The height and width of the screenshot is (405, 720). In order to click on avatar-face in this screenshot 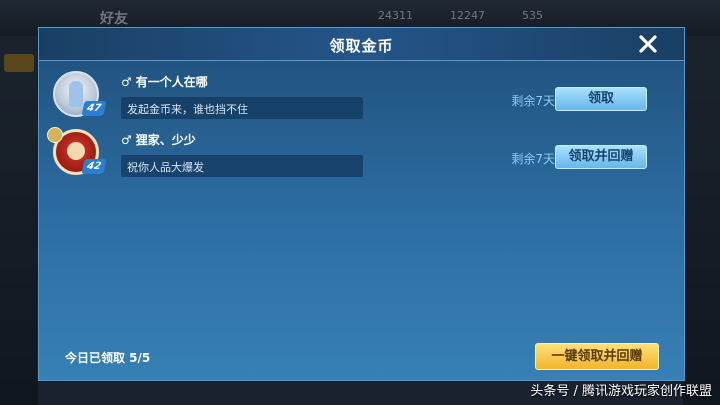, I will do `click(76, 151)`.